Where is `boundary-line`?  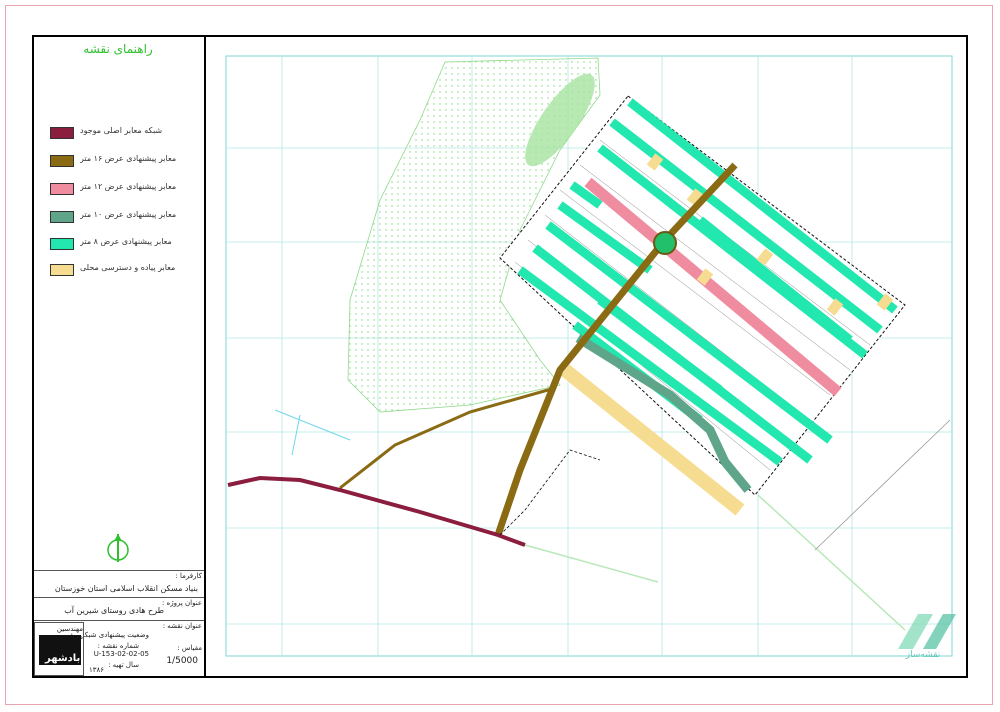 boundary-line is located at coordinates (882, 485).